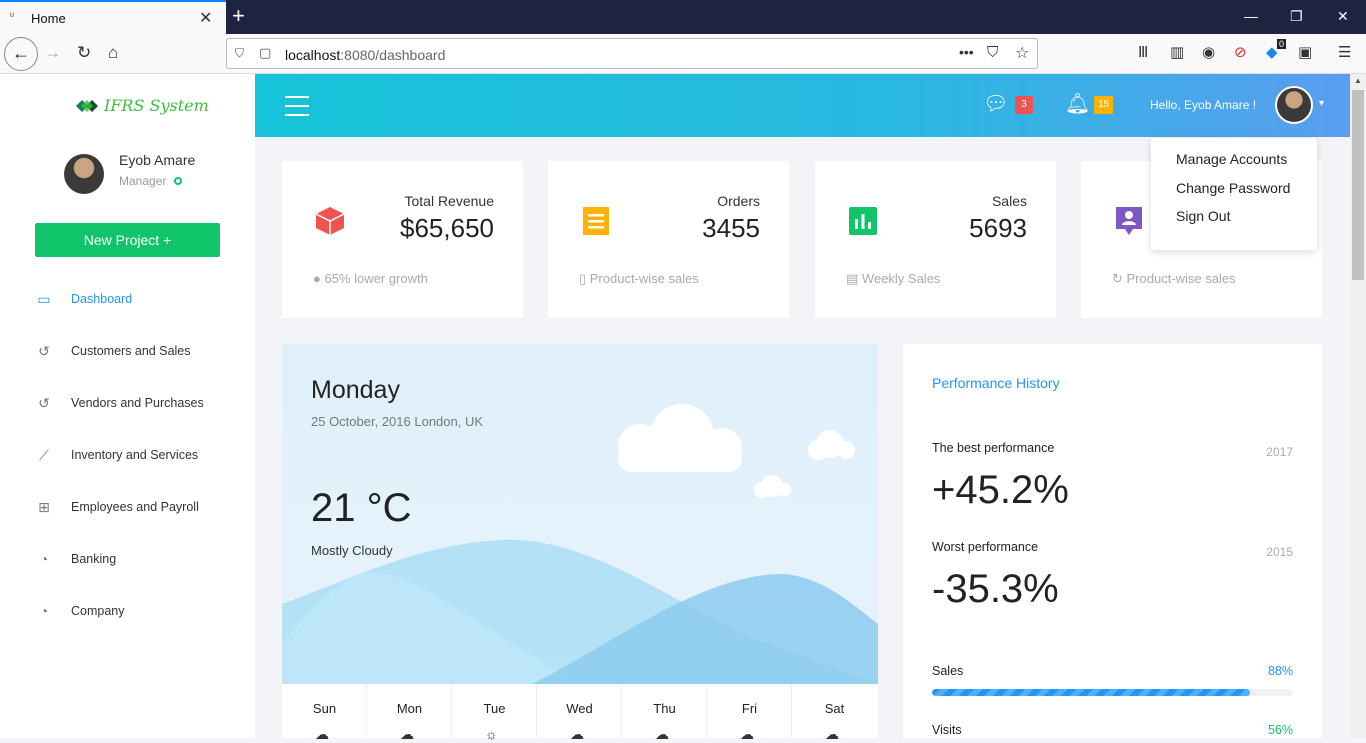 This screenshot has width=1366, height=743. Describe the element at coordinates (1022, 53) in the screenshot. I see `bookmark-star-icon: ☆` at that location.